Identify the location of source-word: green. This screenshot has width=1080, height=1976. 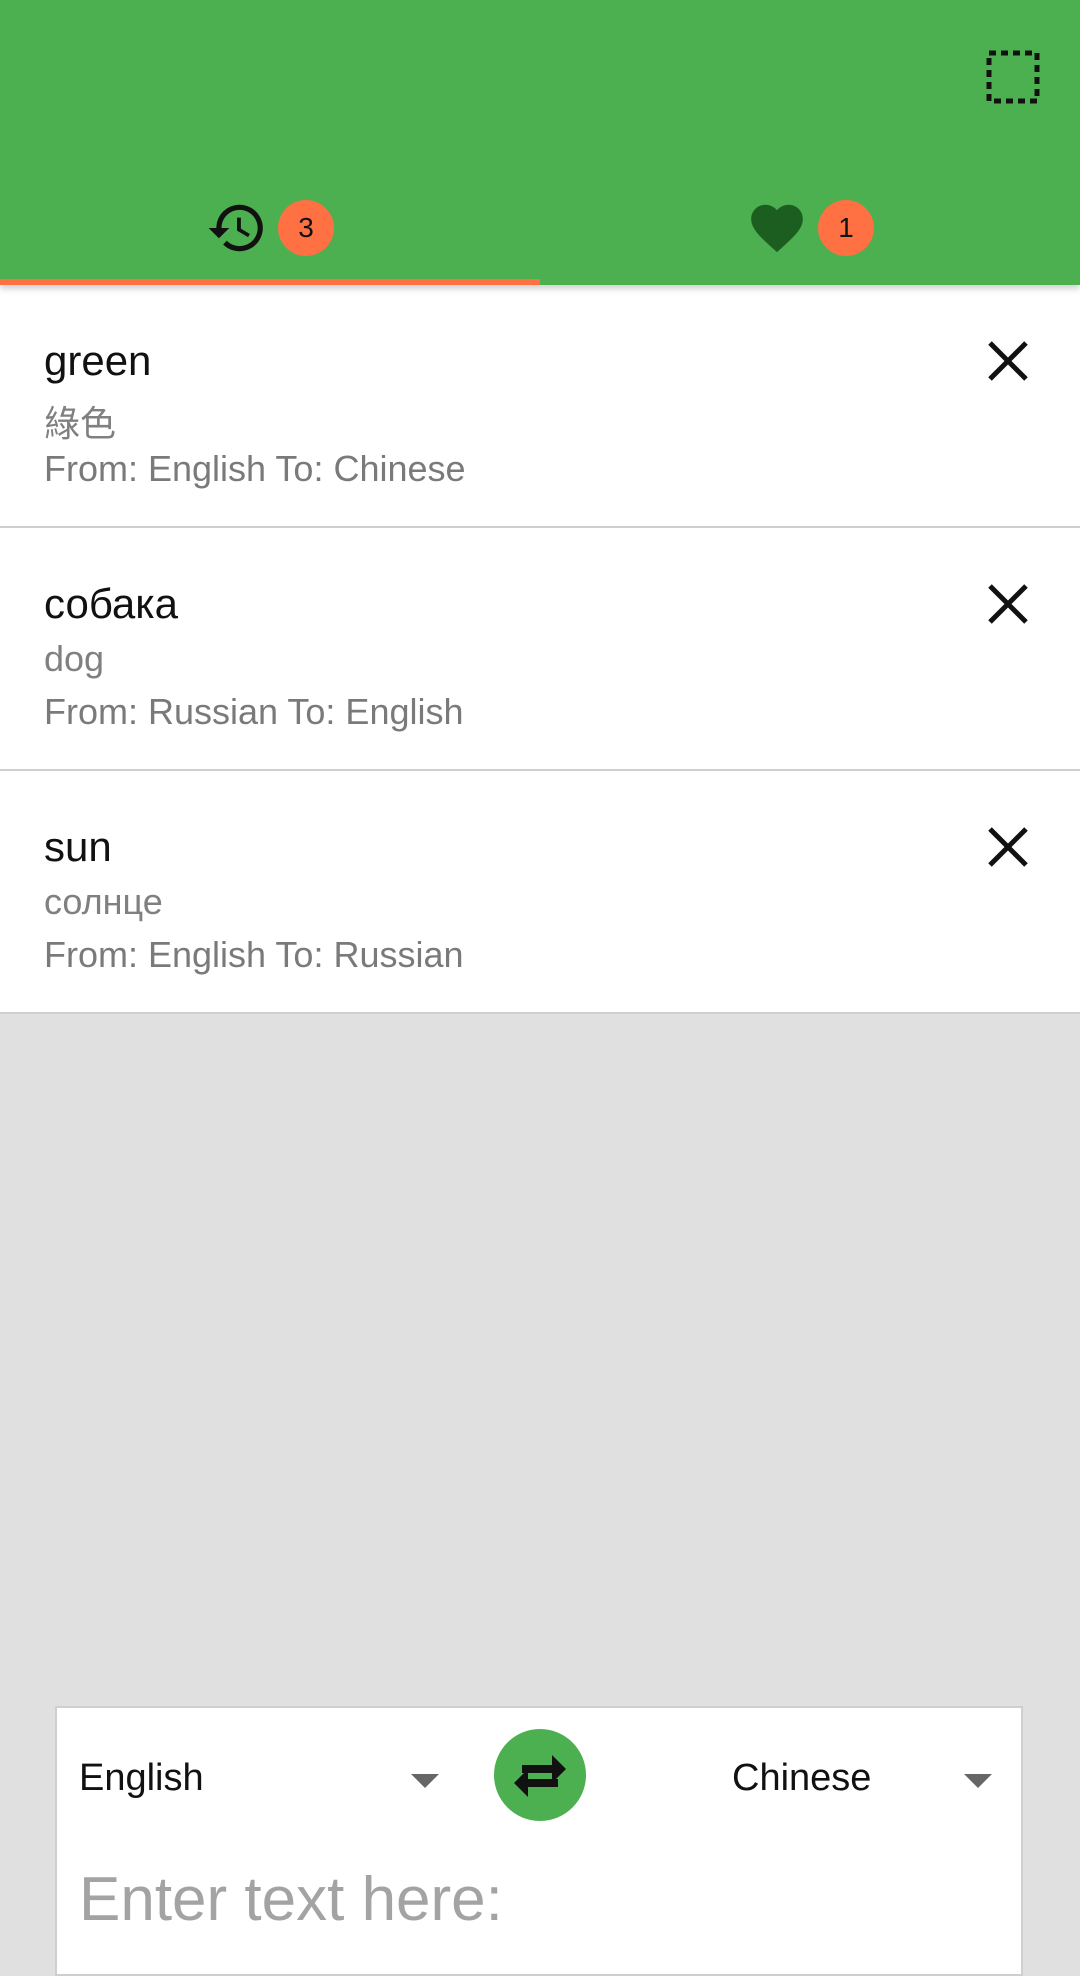
(98, 360).